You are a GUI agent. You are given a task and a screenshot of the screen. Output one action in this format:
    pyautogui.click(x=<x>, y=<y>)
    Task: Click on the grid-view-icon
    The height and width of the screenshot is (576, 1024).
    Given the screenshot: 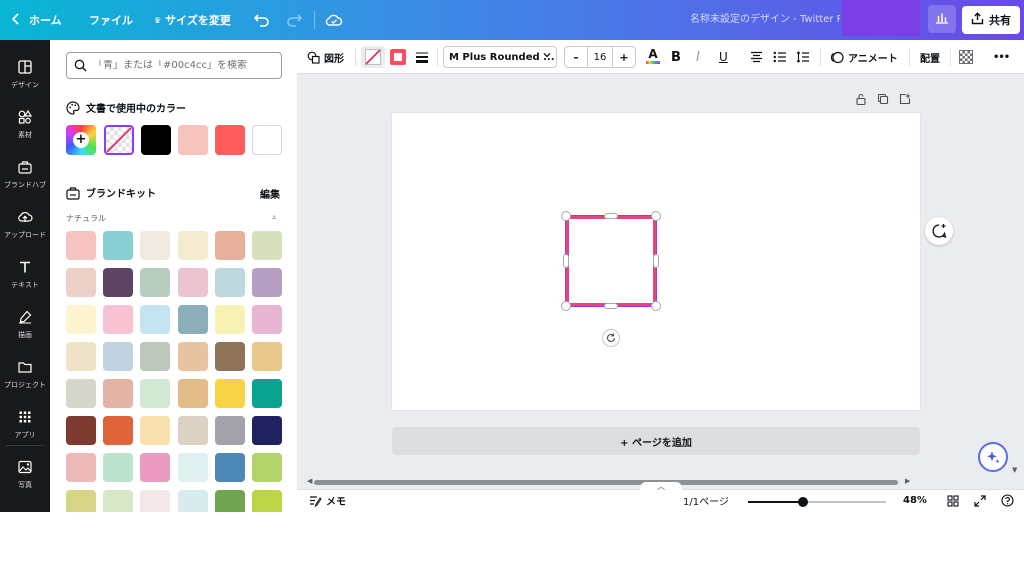 What is the action you would take?
    pyautogui.click(x=953, y=500)
    